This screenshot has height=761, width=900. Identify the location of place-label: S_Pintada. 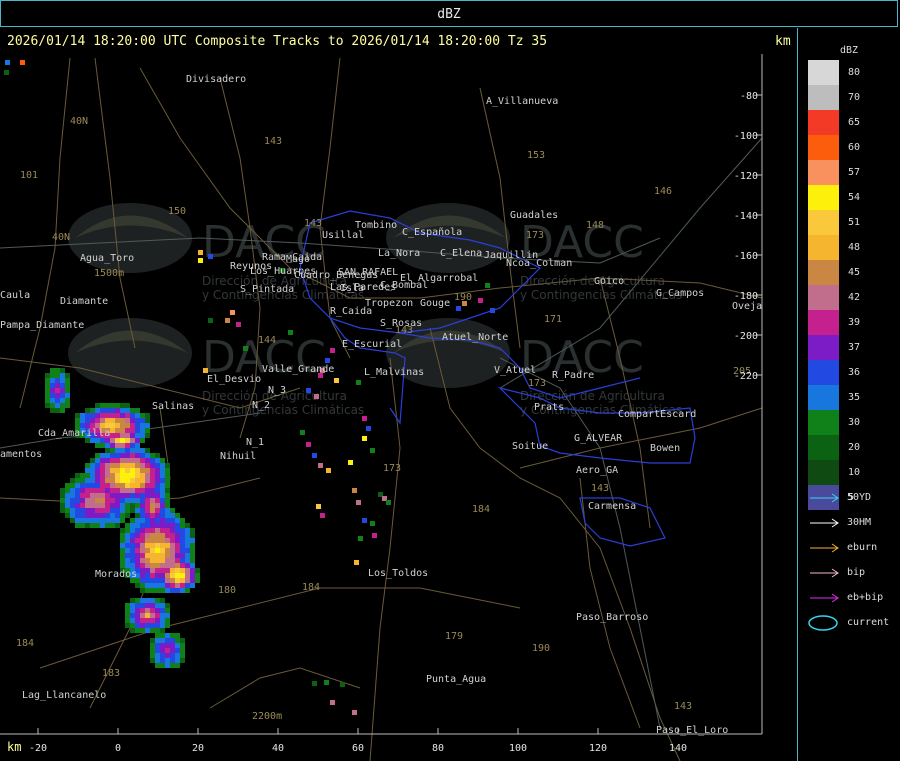
(267, 289).